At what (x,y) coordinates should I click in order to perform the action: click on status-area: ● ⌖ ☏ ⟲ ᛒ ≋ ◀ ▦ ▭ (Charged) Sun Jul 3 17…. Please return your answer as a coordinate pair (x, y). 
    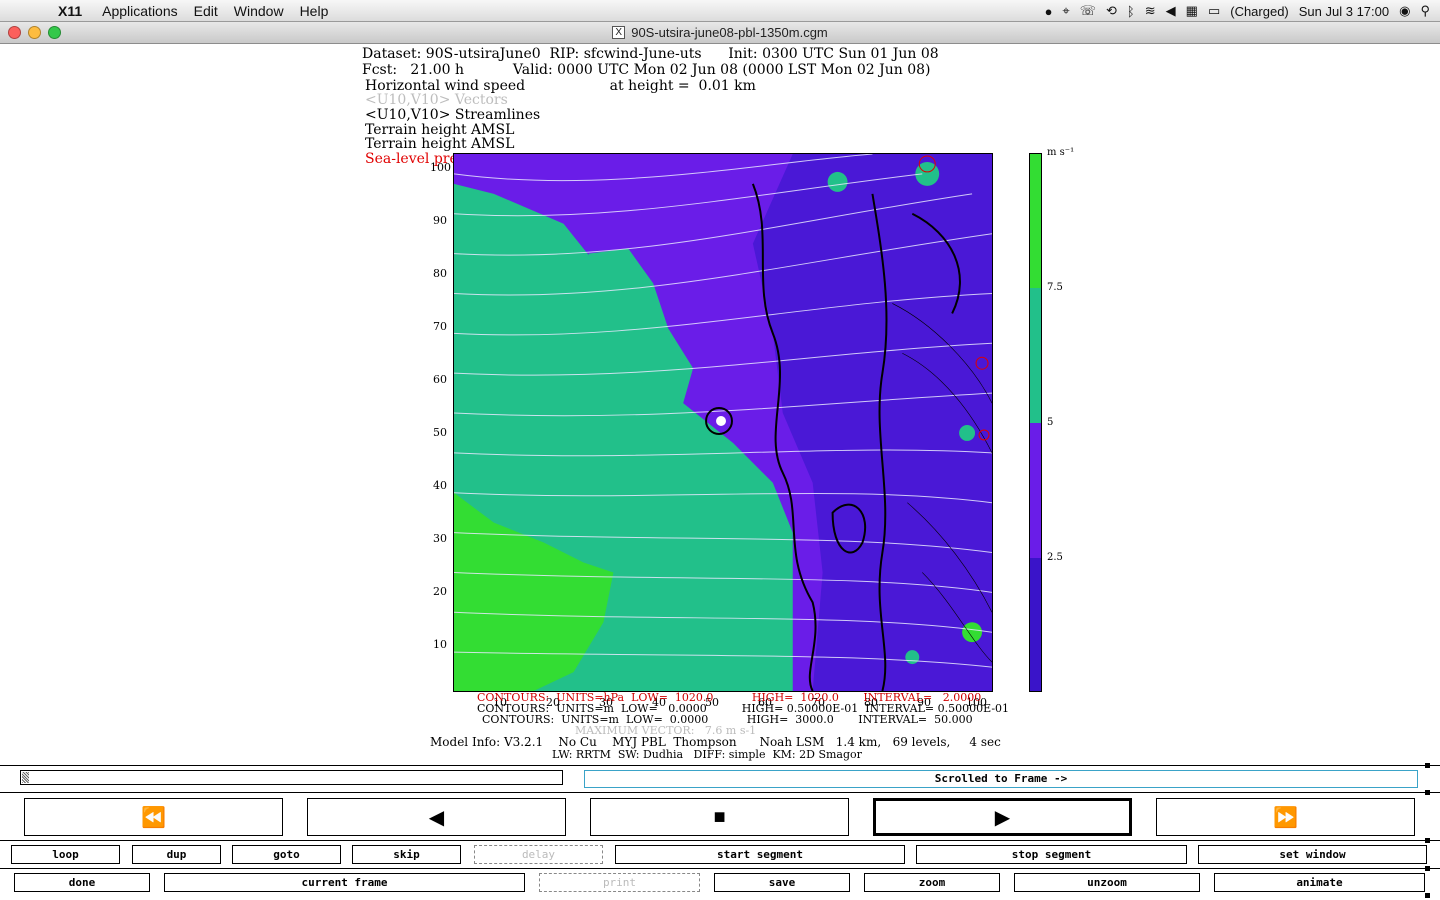
    Looking at the image, I should click on (1242, 11).